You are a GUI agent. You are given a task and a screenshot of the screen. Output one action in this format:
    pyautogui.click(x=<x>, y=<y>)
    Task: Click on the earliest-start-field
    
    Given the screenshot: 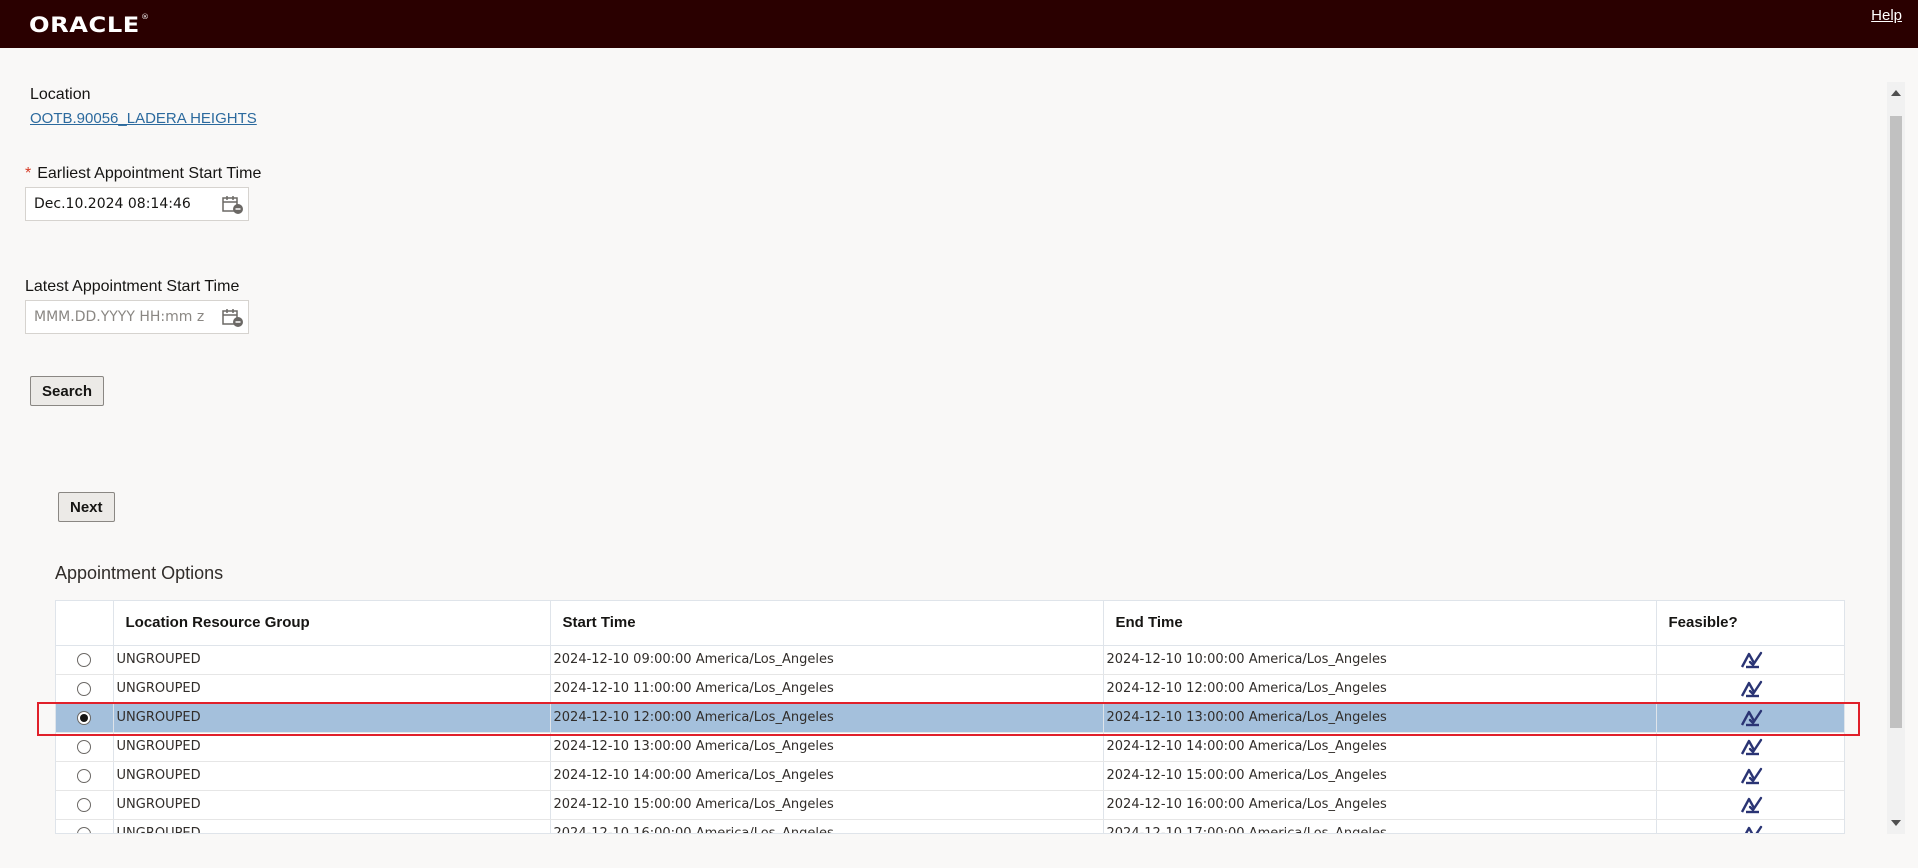 What is the action you would take?
    pyautogui.click(x=137, y=204)
    